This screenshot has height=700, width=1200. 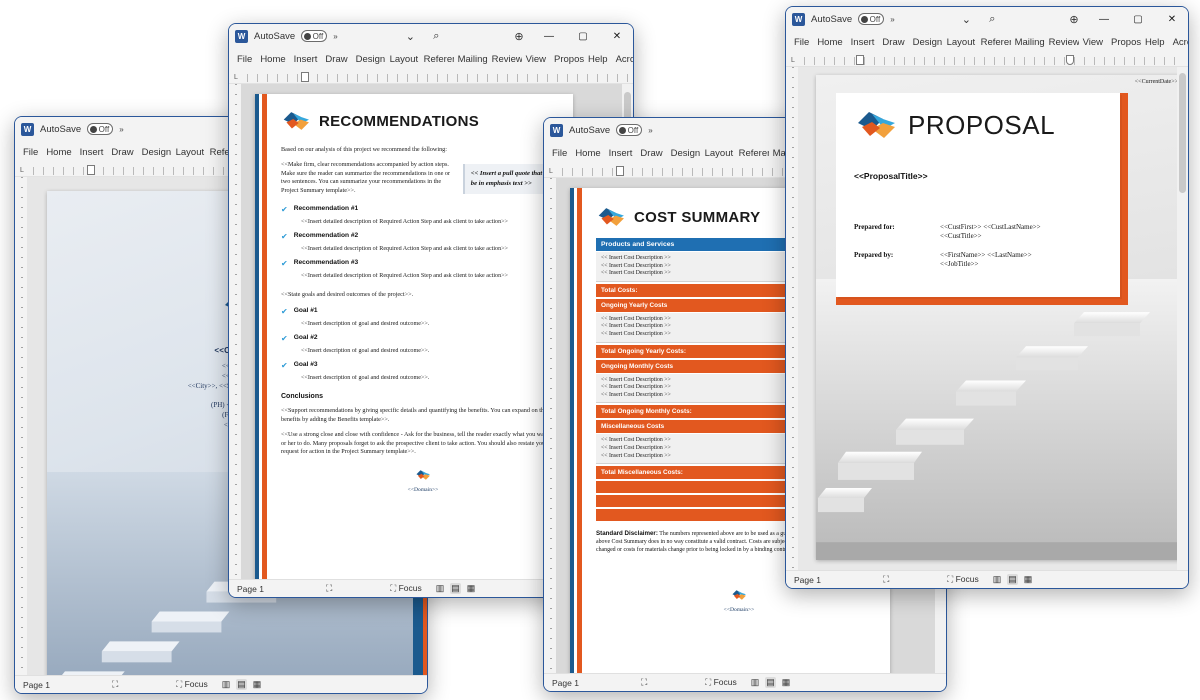 What do you see at coordinates (1070, 60) in the screenshot?
I see `indent-marker-right` at bounding box center [1070, 60].